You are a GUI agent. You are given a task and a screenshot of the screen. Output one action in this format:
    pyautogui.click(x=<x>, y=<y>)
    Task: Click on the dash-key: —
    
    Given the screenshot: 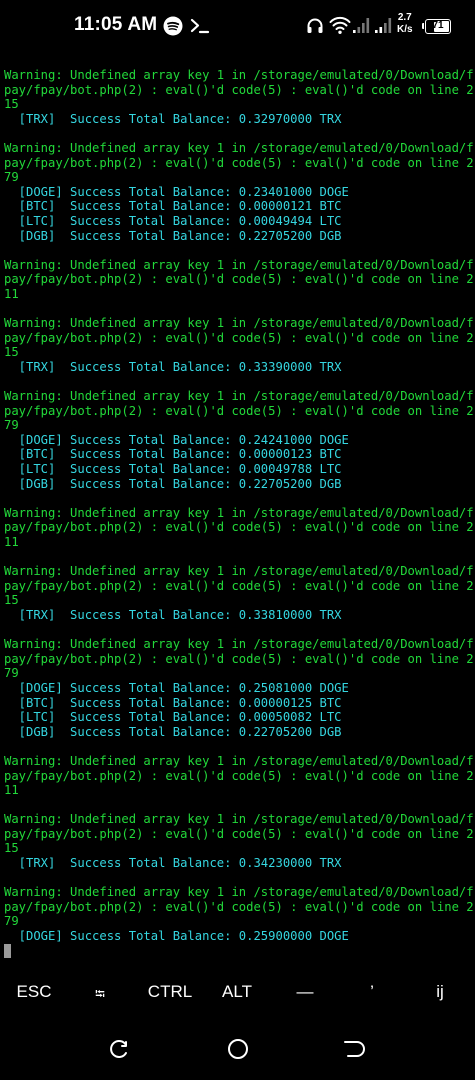 What is the action you would take?
    pyautogui.click(x=305, y=992)
    